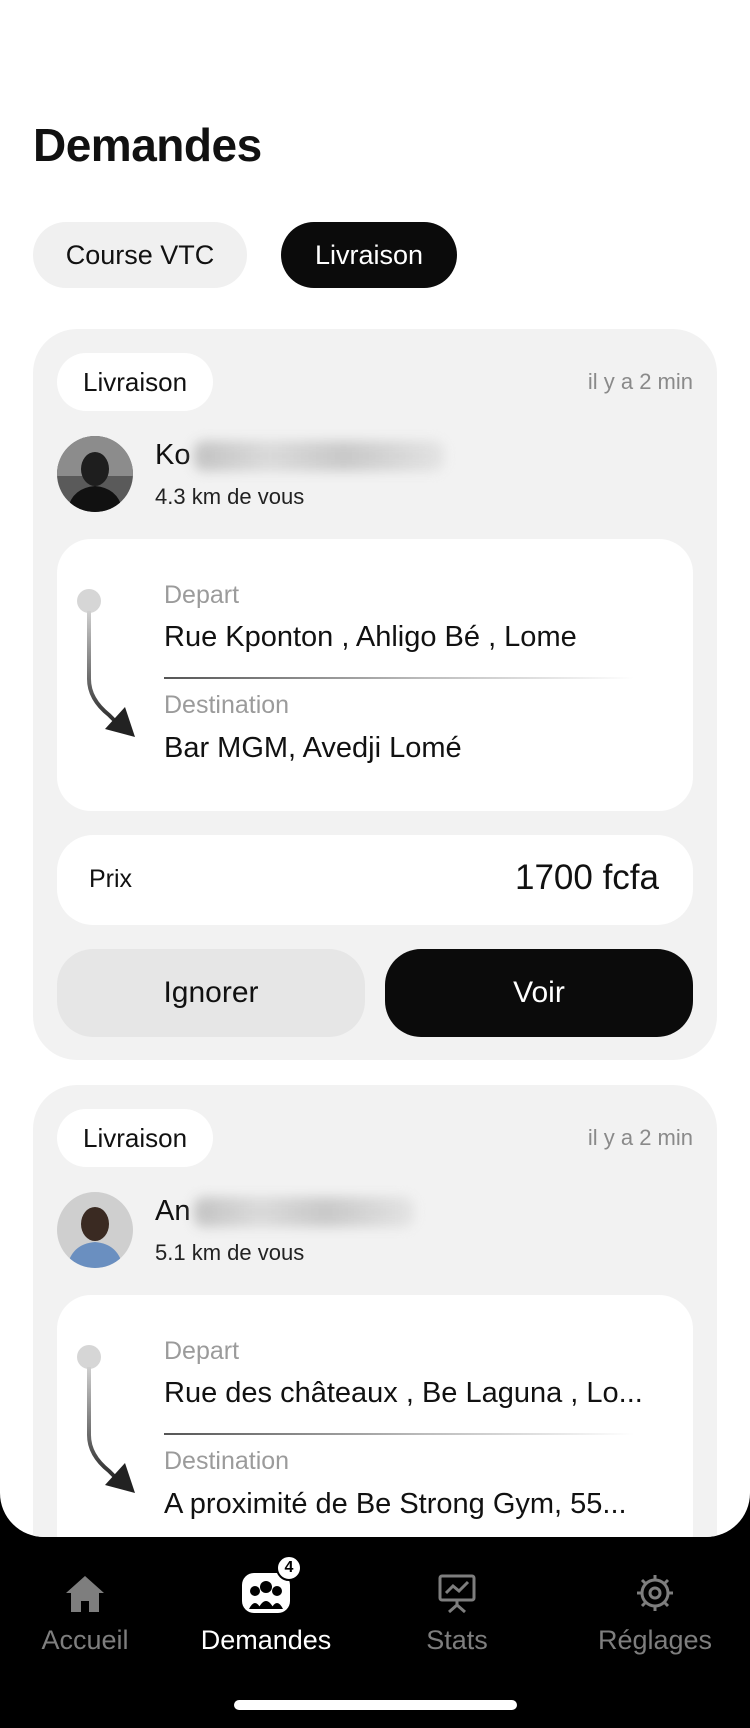 The image size is (750, 1728). I want to click on home-indicator, so click(375, 1705).